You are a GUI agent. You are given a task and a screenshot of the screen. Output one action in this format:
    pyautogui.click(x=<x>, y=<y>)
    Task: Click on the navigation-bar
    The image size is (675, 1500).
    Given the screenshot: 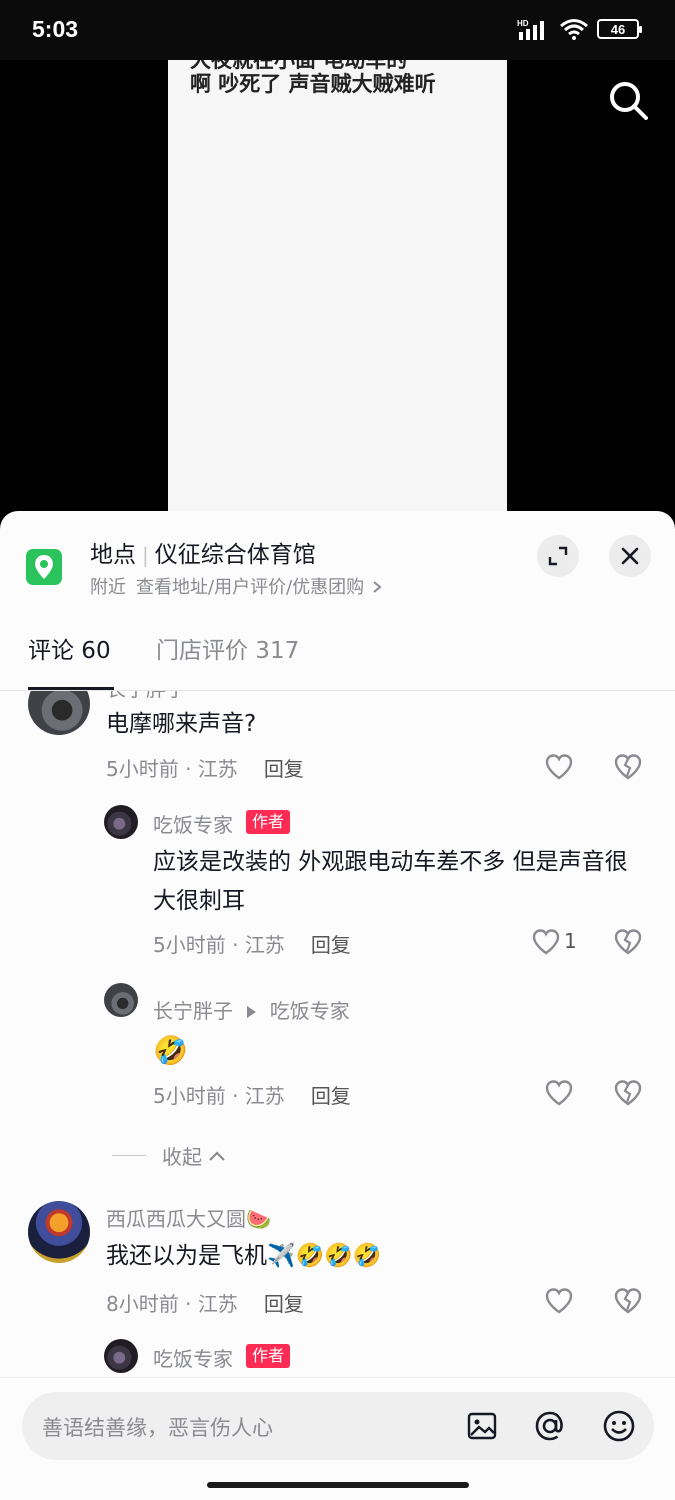 What is the action you would take?
    pyautogui.click(x=337, y=1485)
    